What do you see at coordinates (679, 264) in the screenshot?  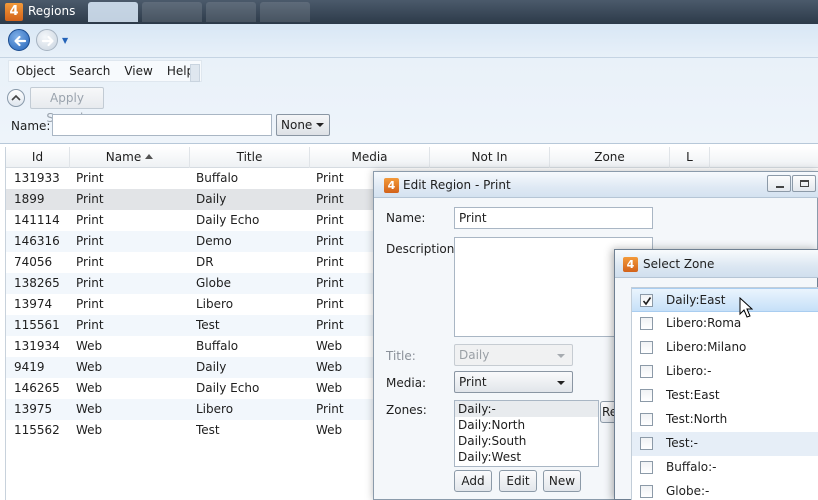 I see `select-zone-title: Select Zone` at bounding box center [679, 264].